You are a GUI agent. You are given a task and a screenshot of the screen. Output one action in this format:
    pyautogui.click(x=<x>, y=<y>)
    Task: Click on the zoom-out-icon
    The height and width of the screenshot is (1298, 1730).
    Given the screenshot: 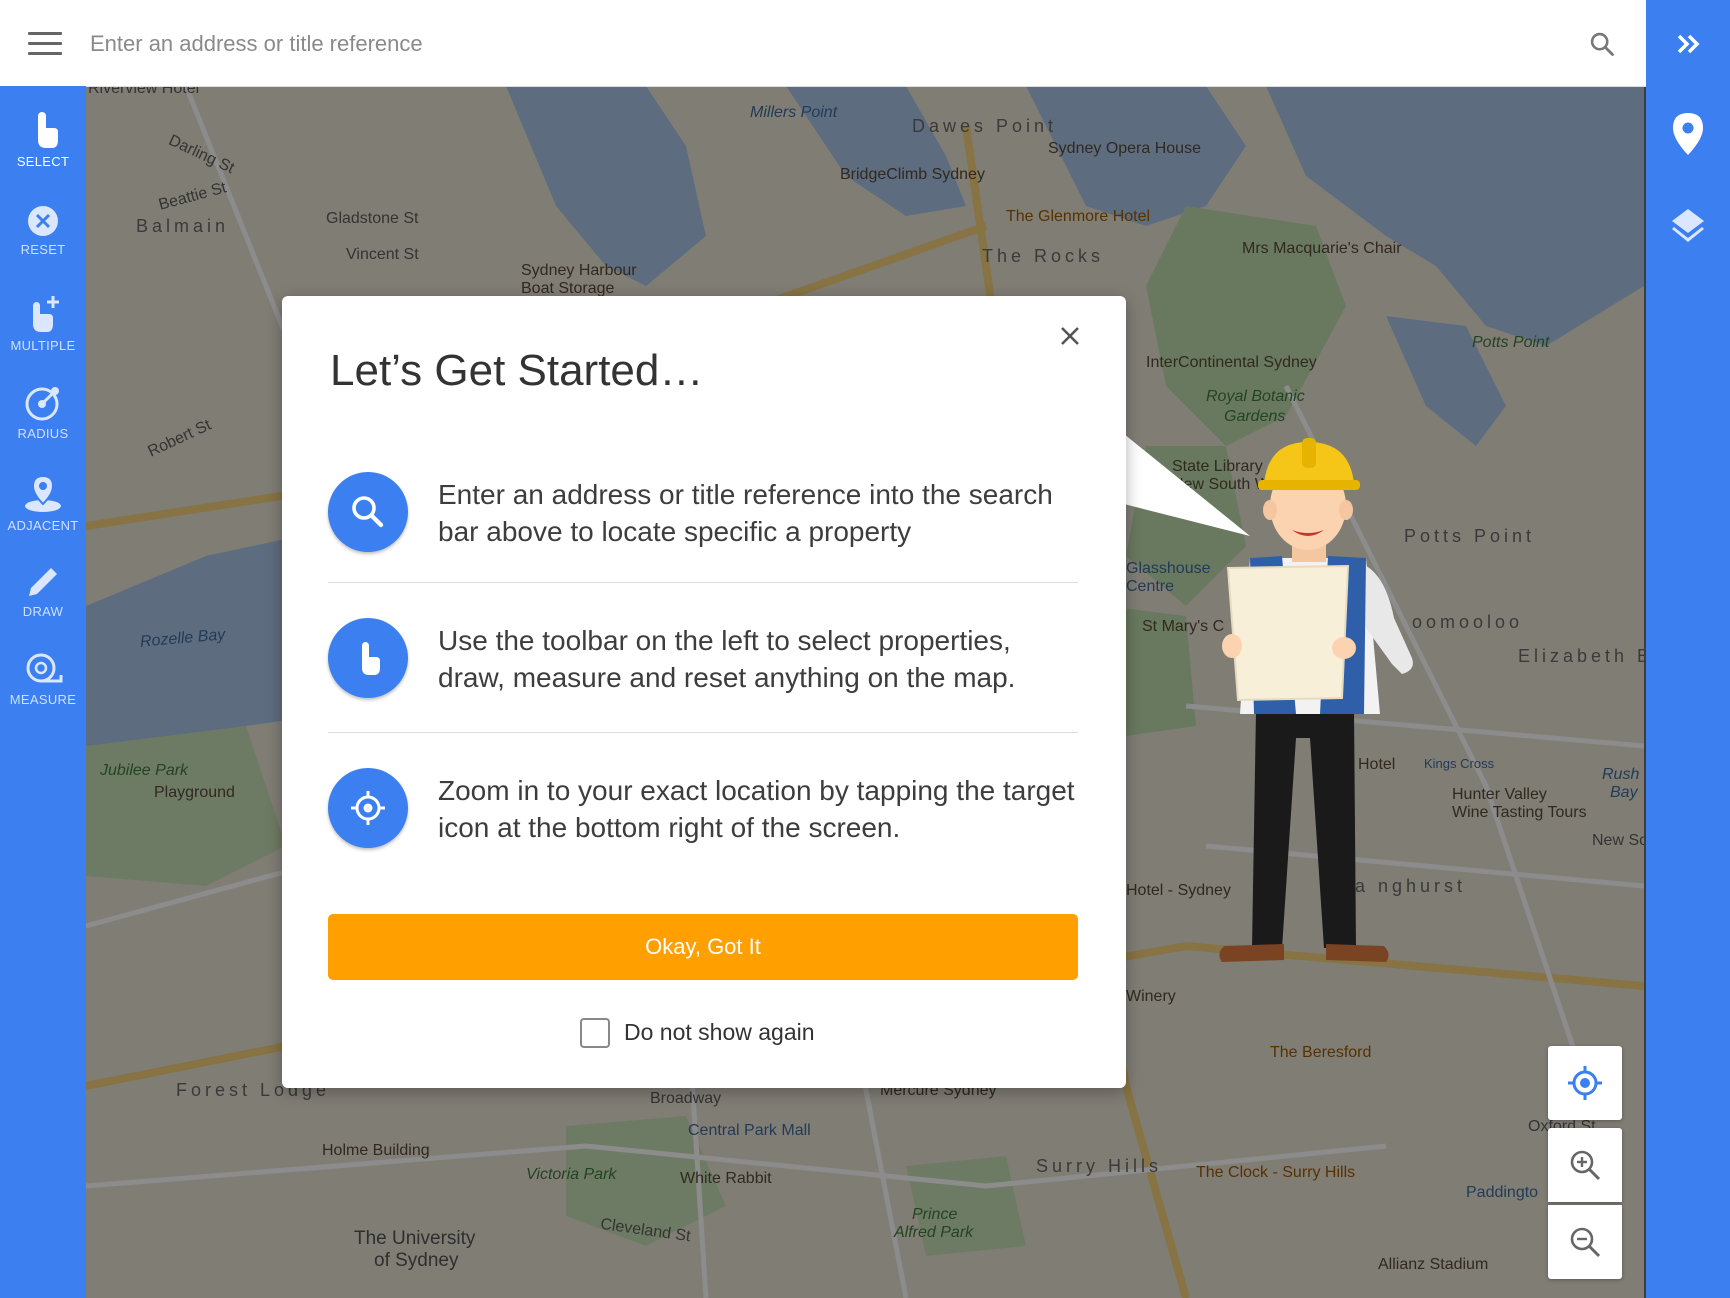 What is the action you would take?
    pyautogui.click(x=1585, y=1242)
    